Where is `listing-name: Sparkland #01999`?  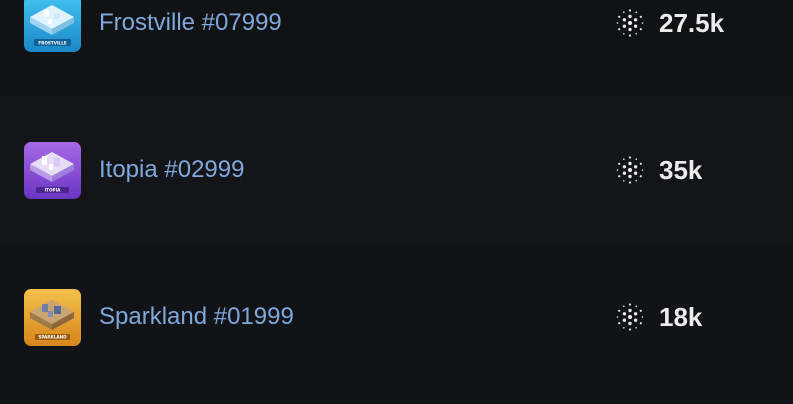
listing-name: Sparkland #01999 is located at coordinates (196, 317).